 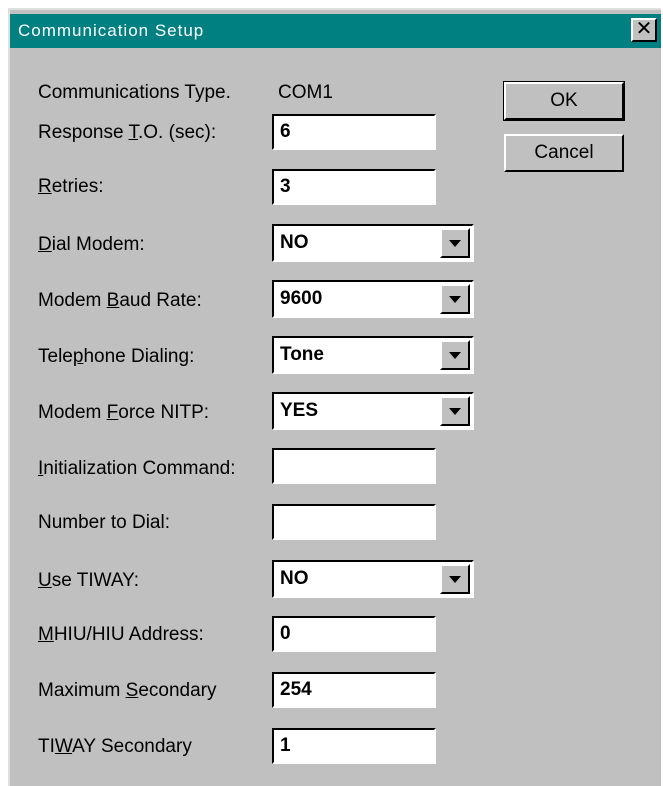 What do you see at coordinates (111, 30) in the screenshot?
I see `window-title: Communication Setup` at bounding box center [111, 30].